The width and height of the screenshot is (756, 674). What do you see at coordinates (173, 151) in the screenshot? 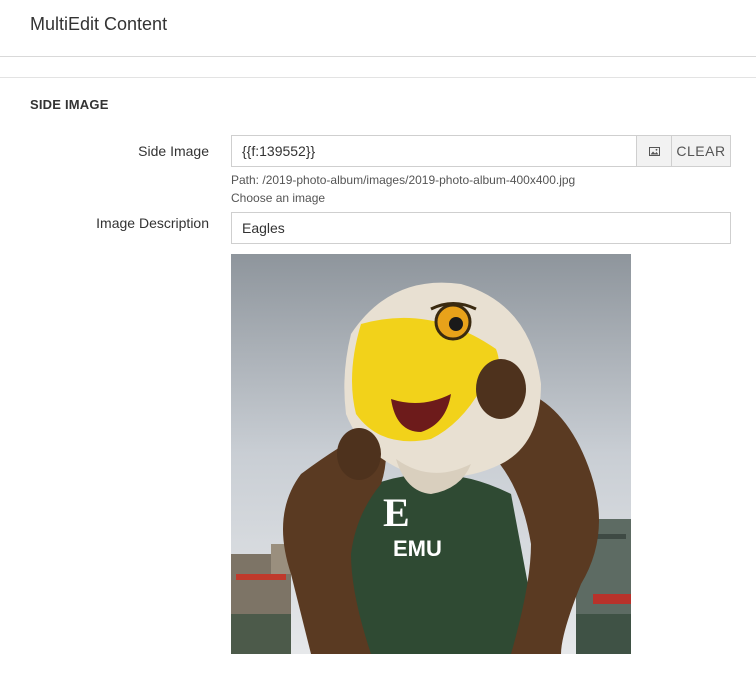
I see `side-image-label: Side Image` at bounding box center [173, 151].